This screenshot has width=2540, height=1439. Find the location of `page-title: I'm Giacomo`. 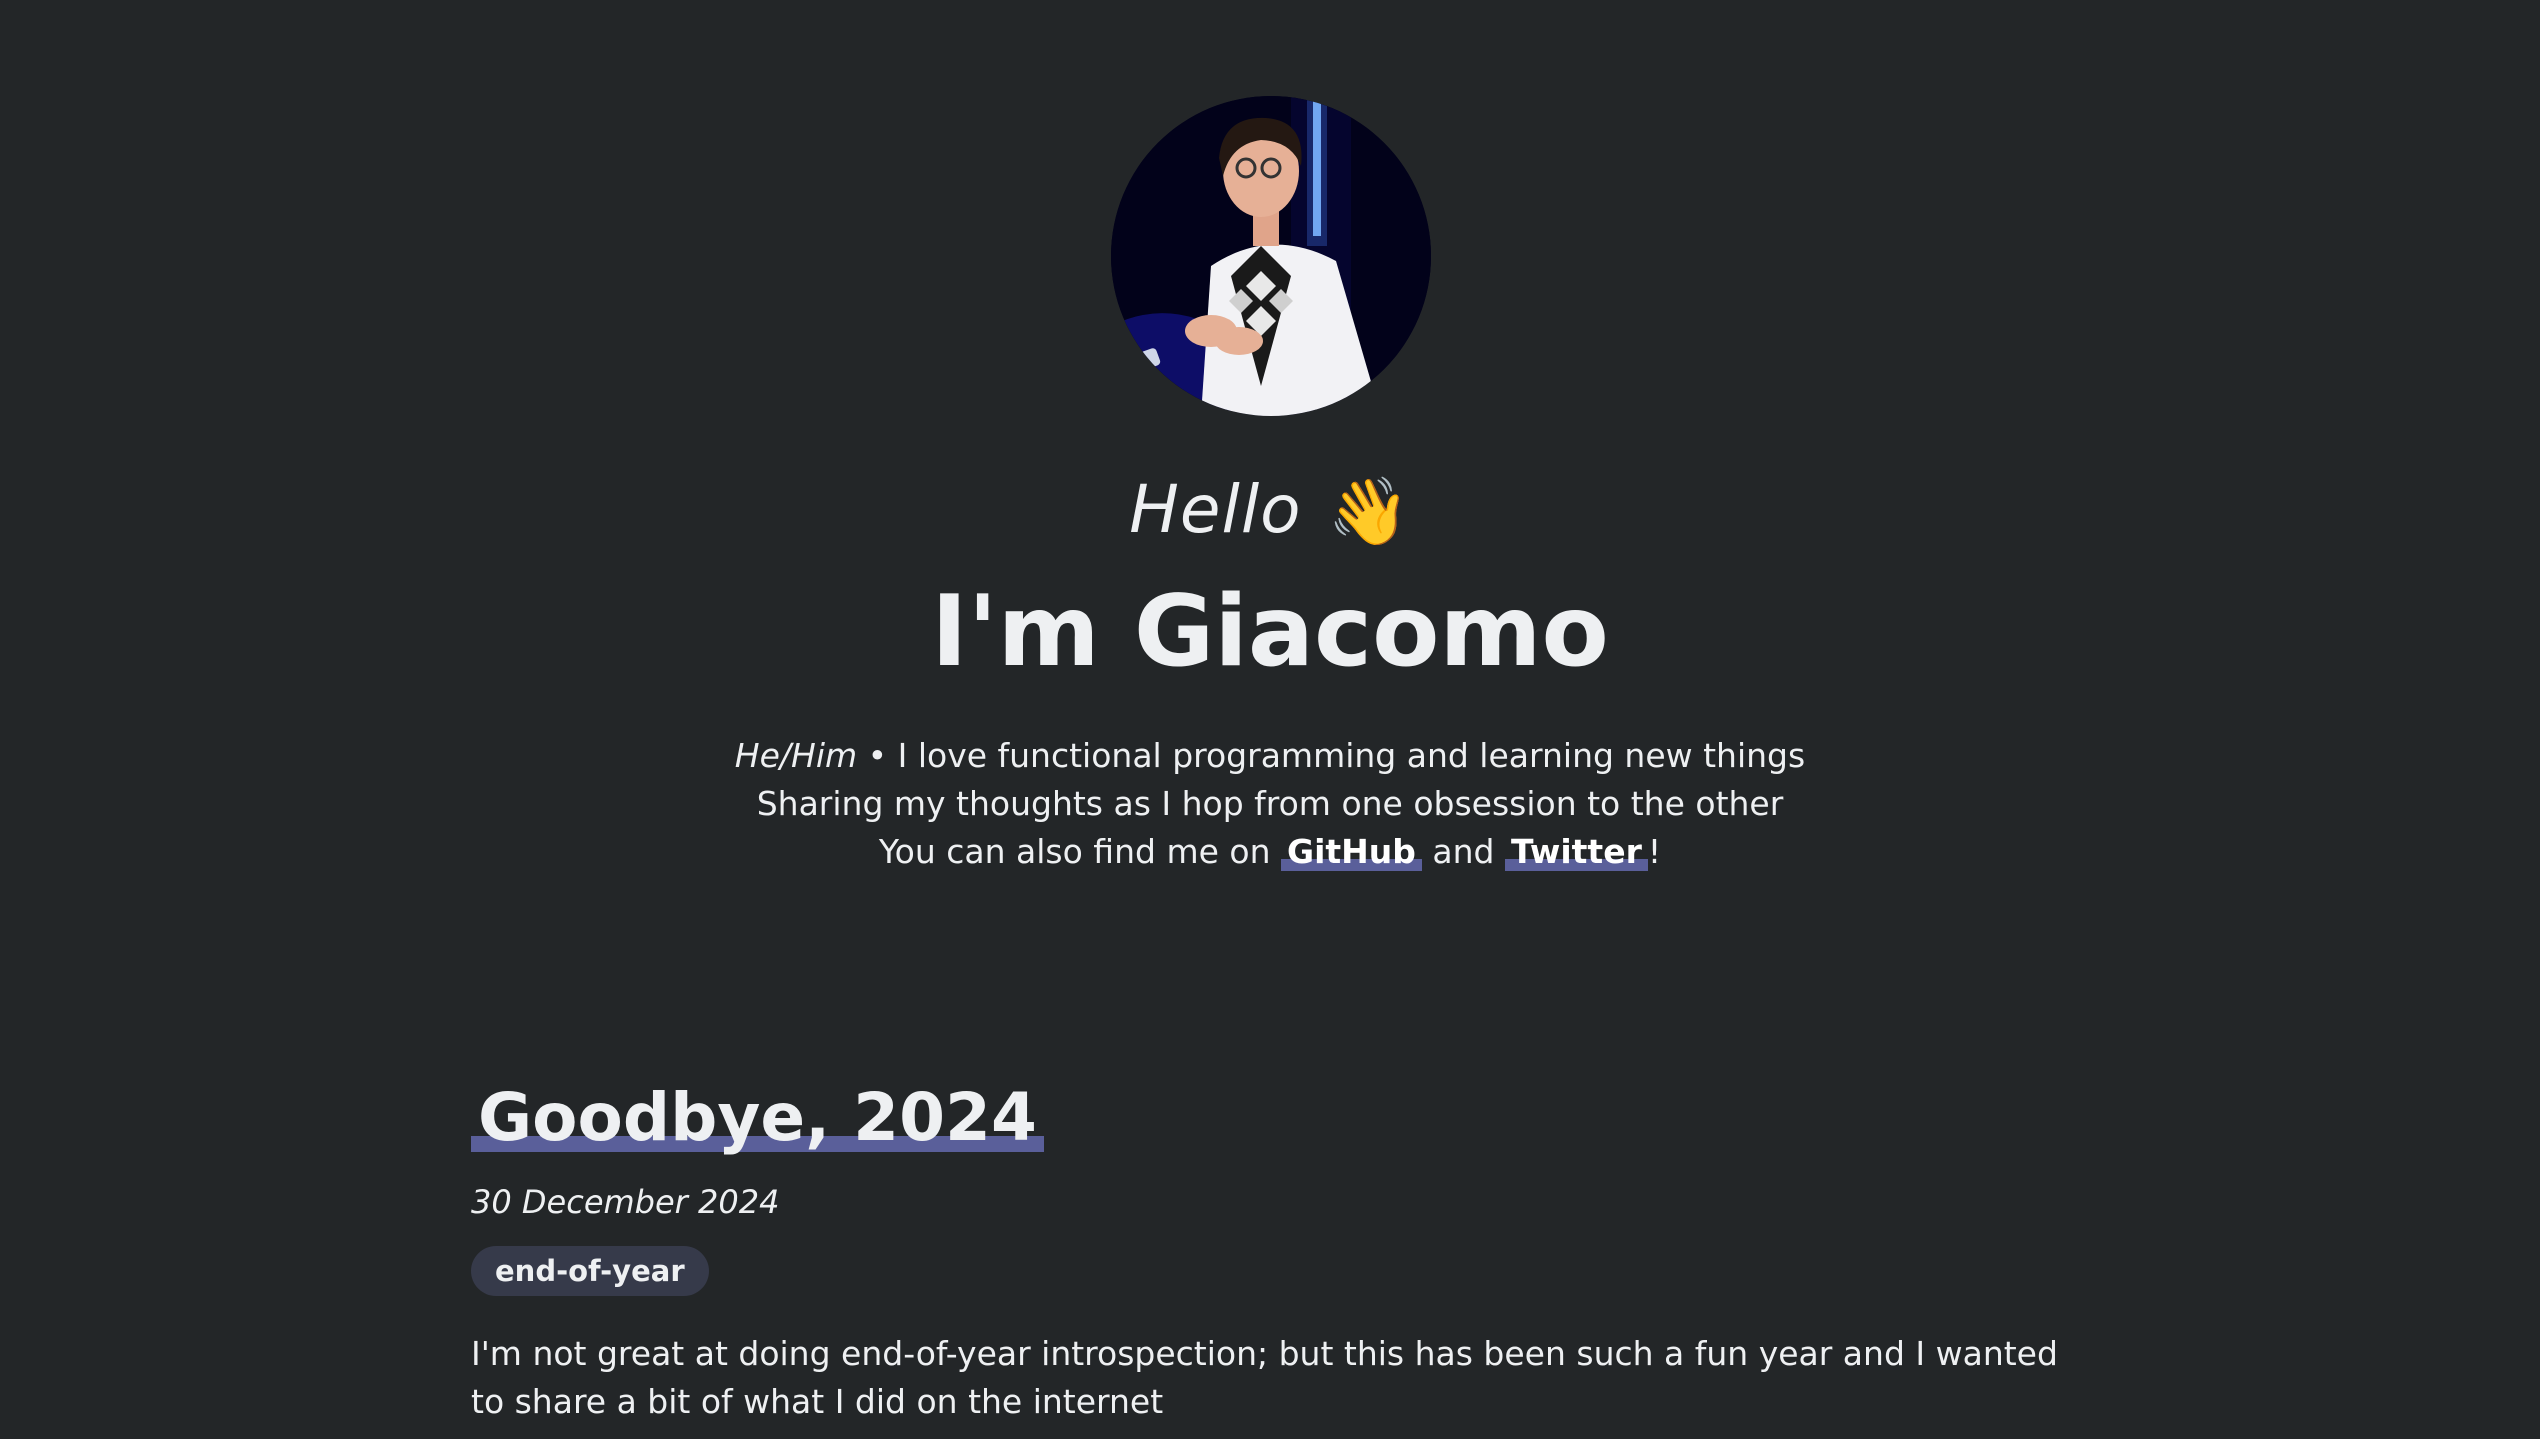

page-title: I'm Giacomo is located at coordinates (1270, 632).